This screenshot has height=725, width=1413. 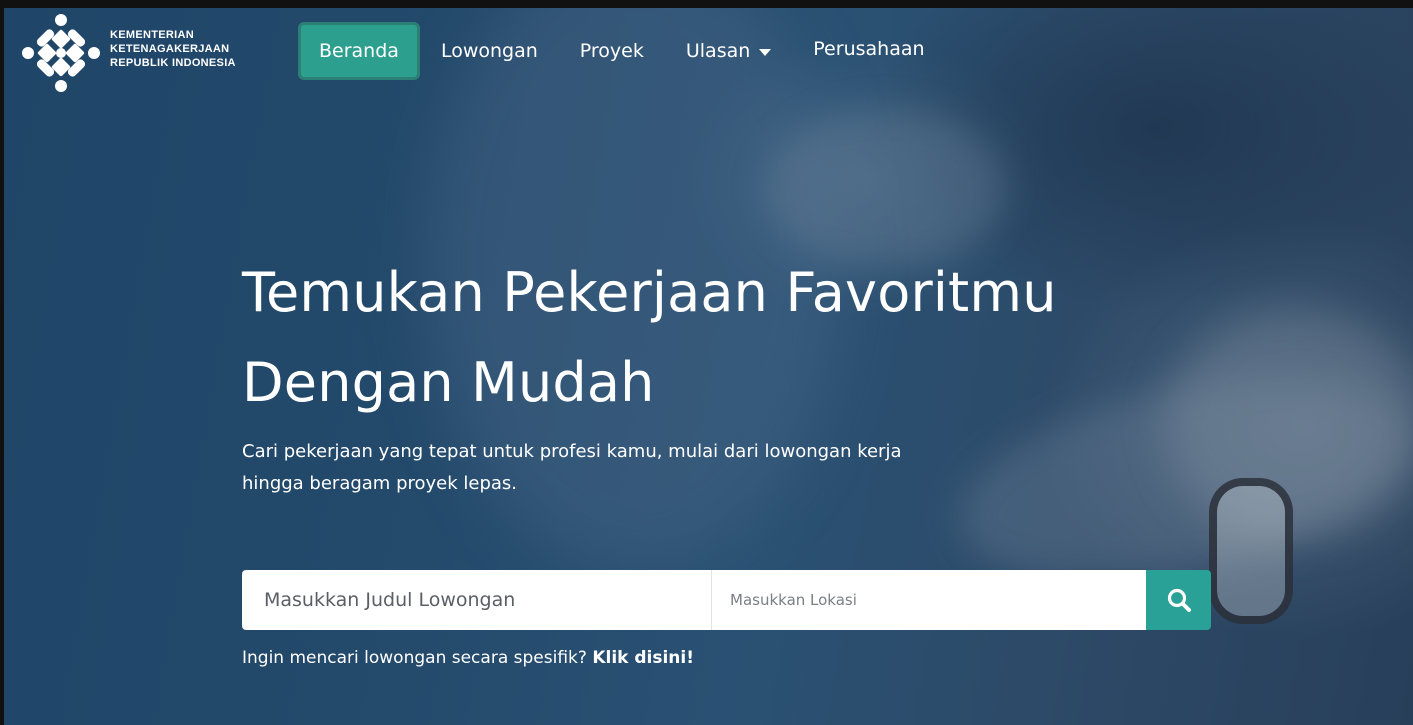 I want to click on caret-down-icon, so click(x=765, y=52).